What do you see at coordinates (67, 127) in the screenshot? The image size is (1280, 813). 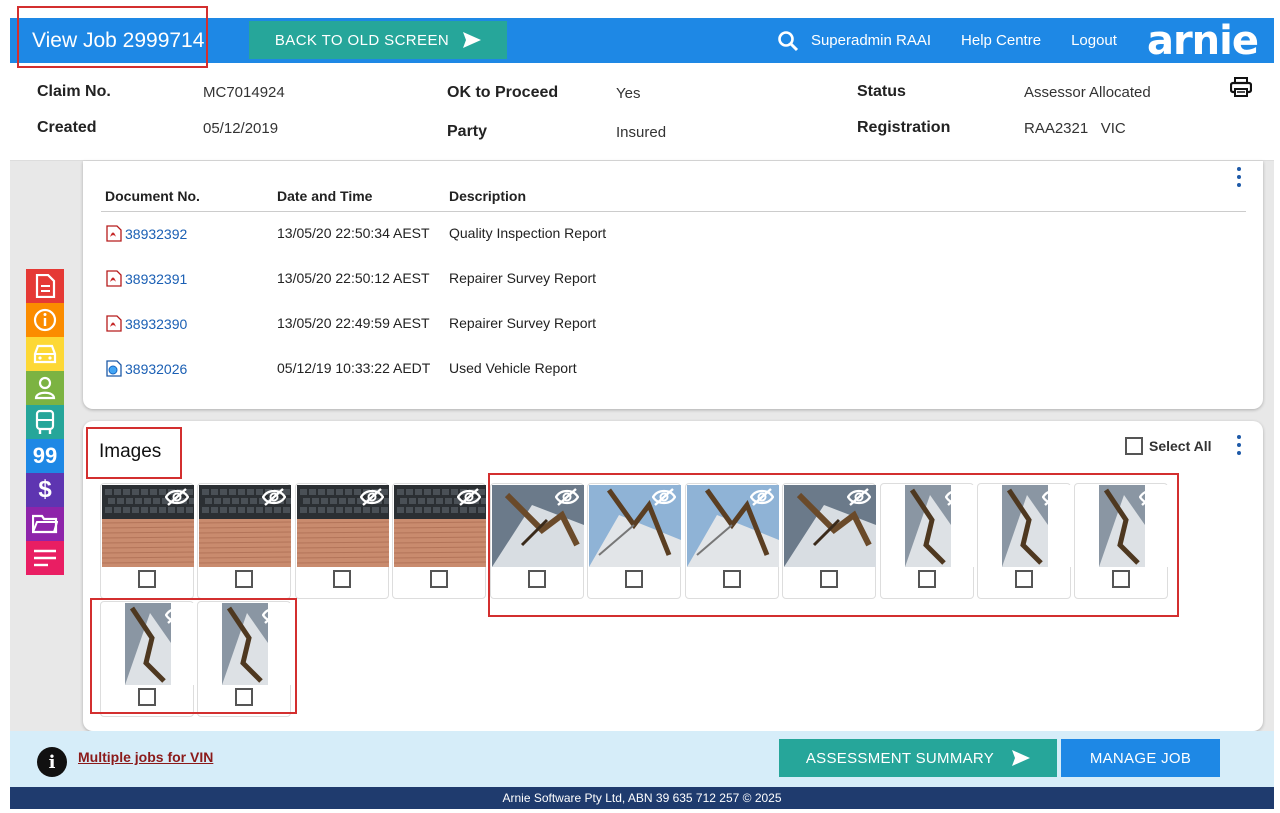 I see `created-label: Created` at bounding box center [67, 127].